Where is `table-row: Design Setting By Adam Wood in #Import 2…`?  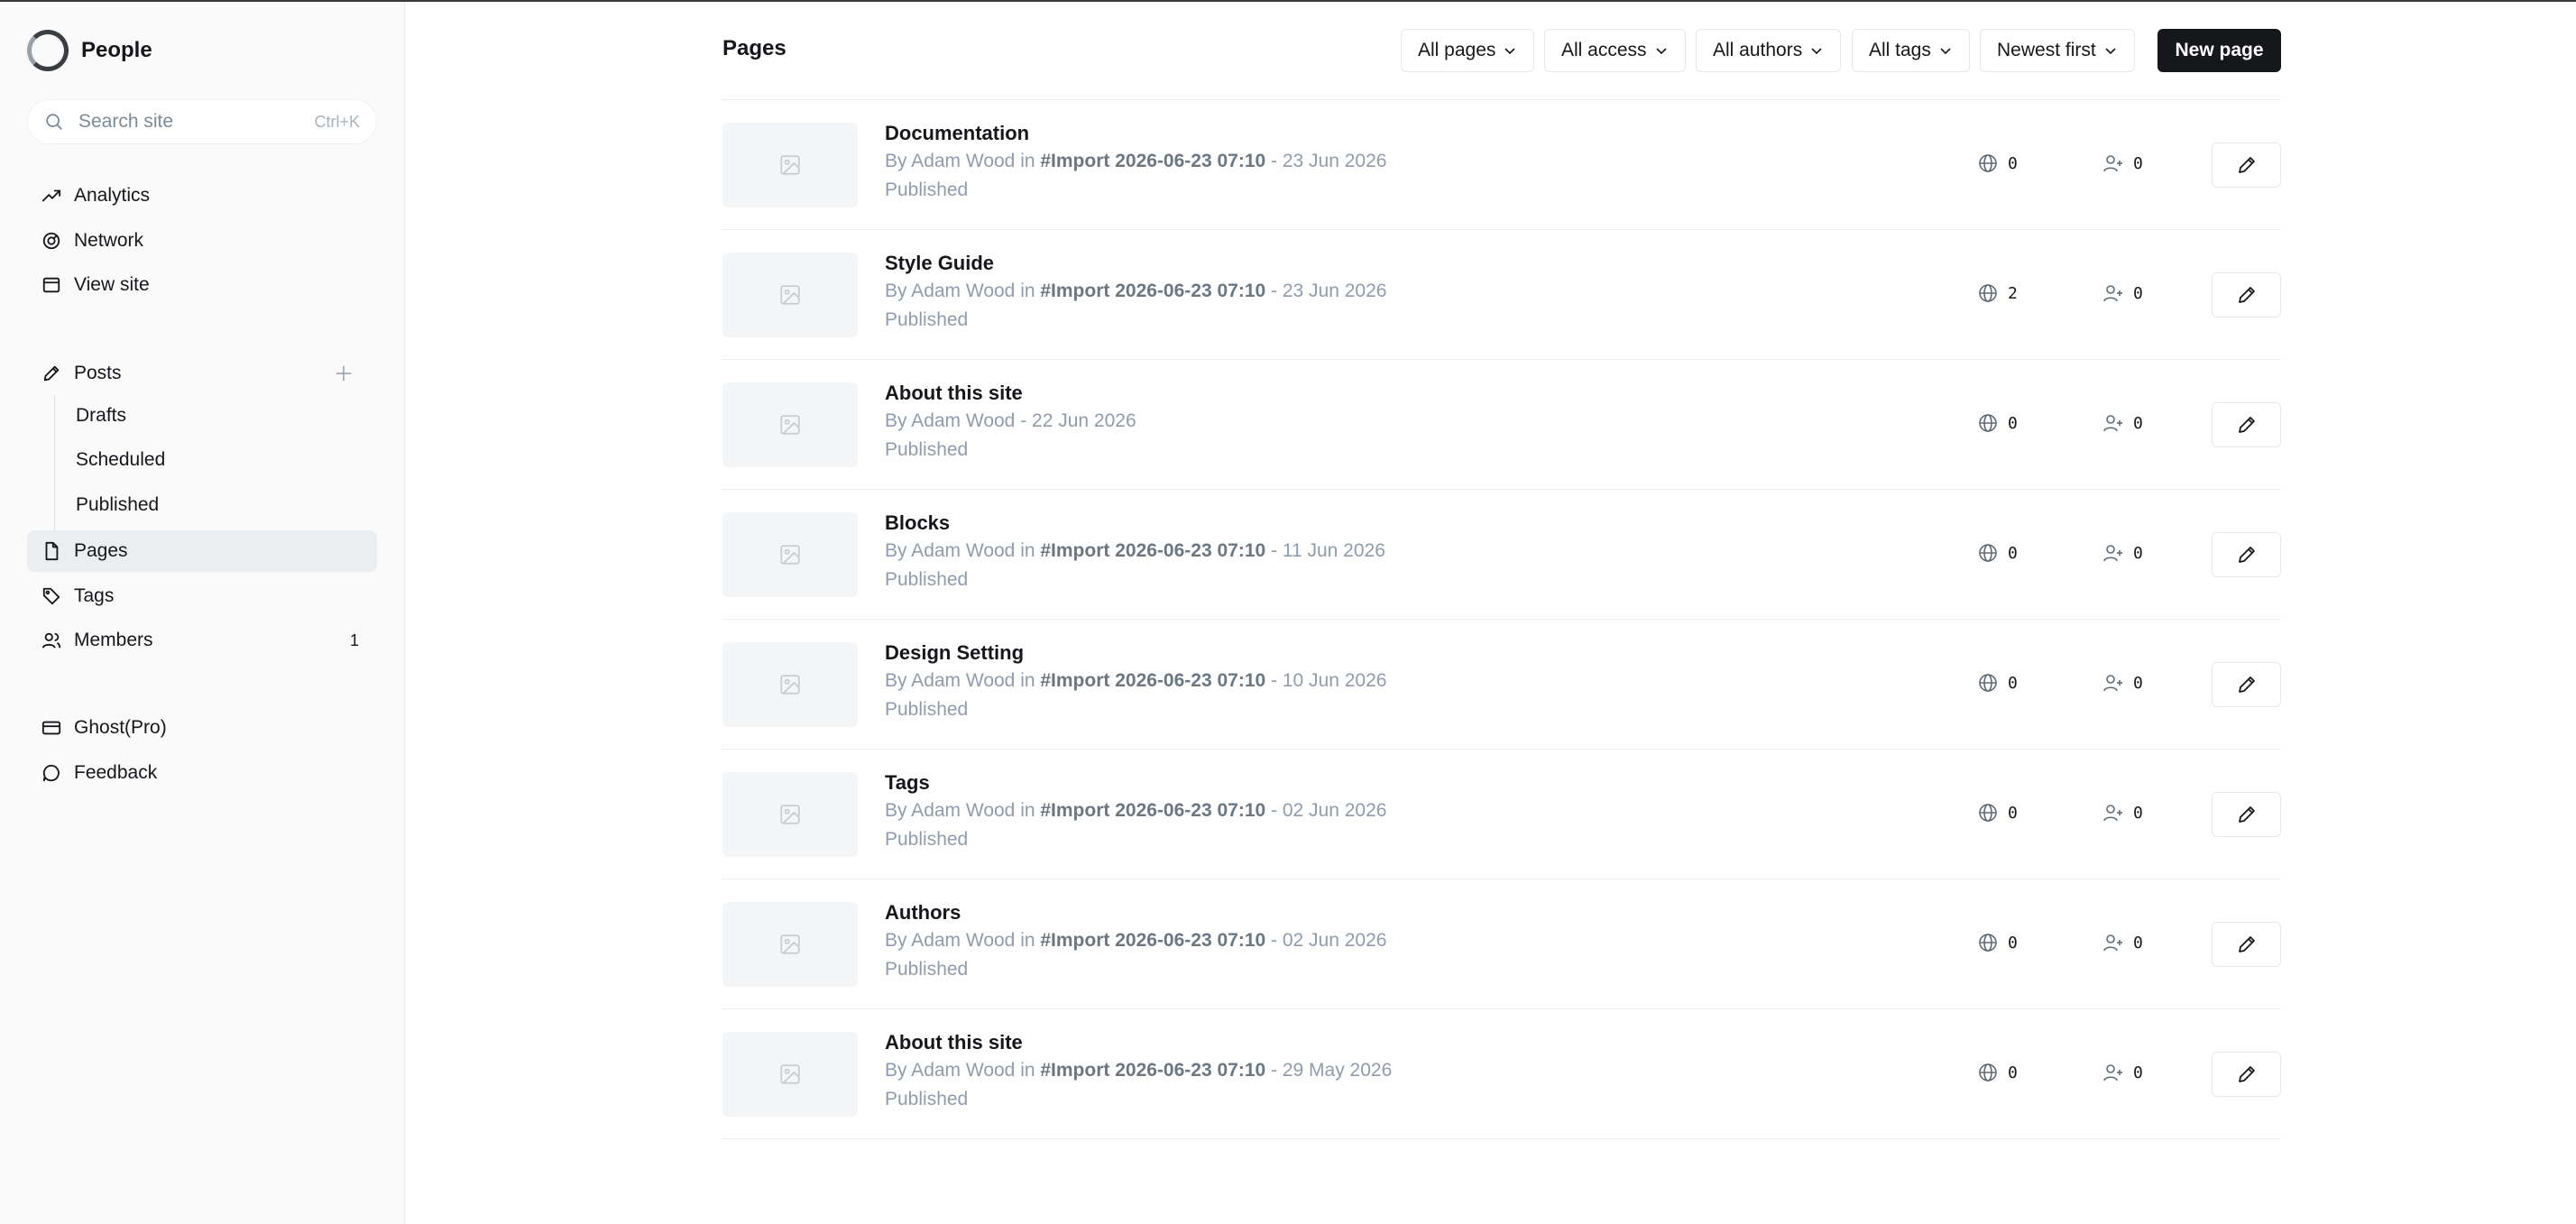 table-row: Design Setting By Adam Wood in #Import 2… is located at coordinates (1501, 685).